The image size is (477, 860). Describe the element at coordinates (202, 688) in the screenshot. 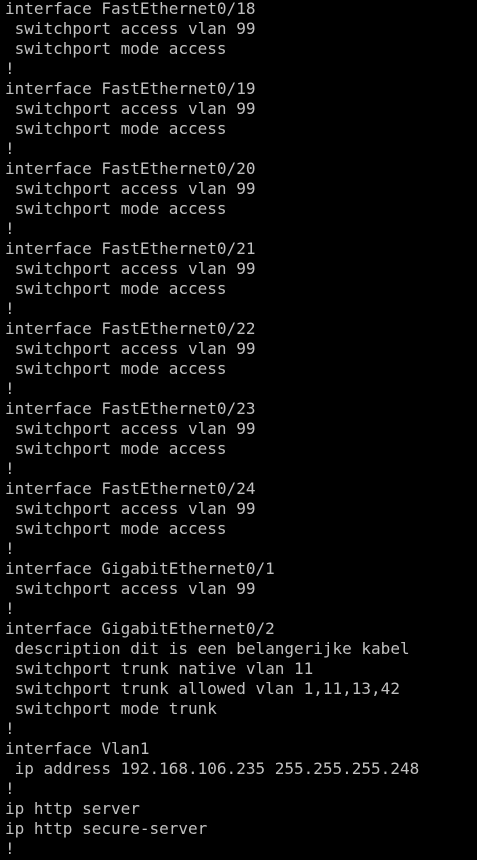

I see `terminal-line: switchport trunk allowed vlan 1,11,13,42` at that location.